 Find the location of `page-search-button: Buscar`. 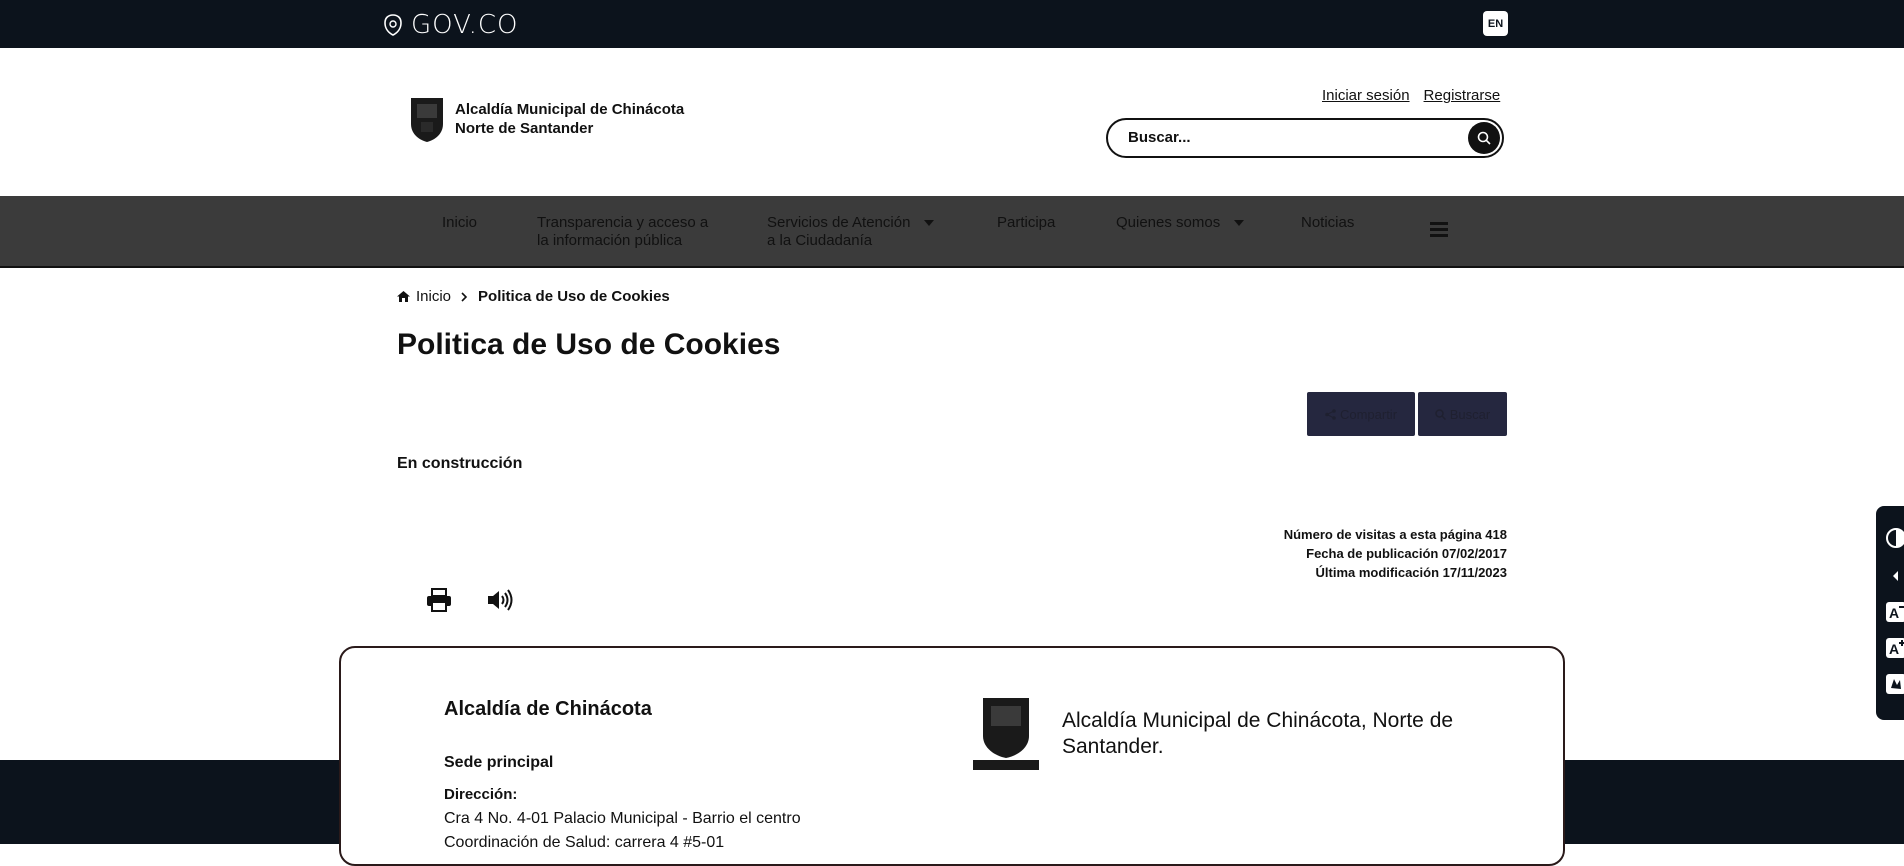

page-search-button: Buscar is located at coordinates (1462, 414).